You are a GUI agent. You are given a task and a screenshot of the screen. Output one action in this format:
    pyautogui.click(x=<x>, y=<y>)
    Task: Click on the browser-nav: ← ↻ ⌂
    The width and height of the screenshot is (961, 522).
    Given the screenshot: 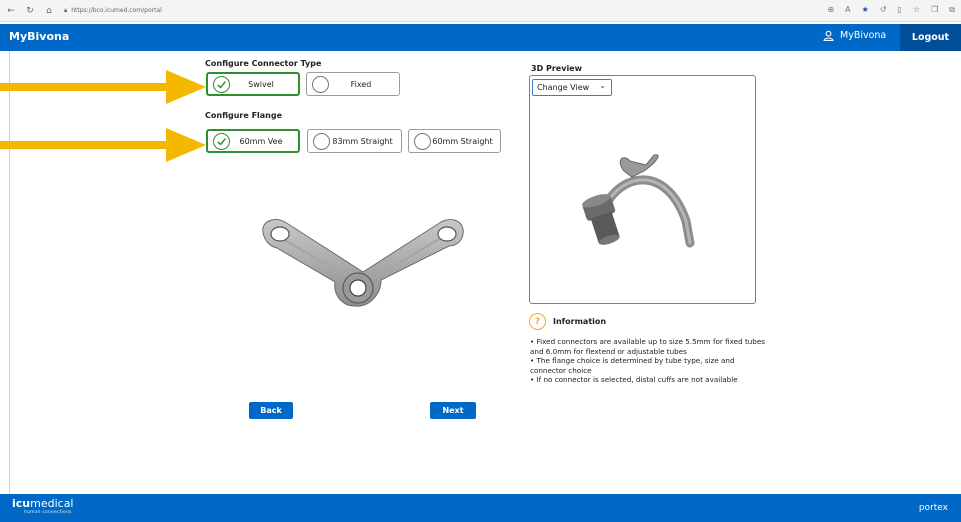 What is the action you would take?
    pyautogui.click(x=27, y=11)
    